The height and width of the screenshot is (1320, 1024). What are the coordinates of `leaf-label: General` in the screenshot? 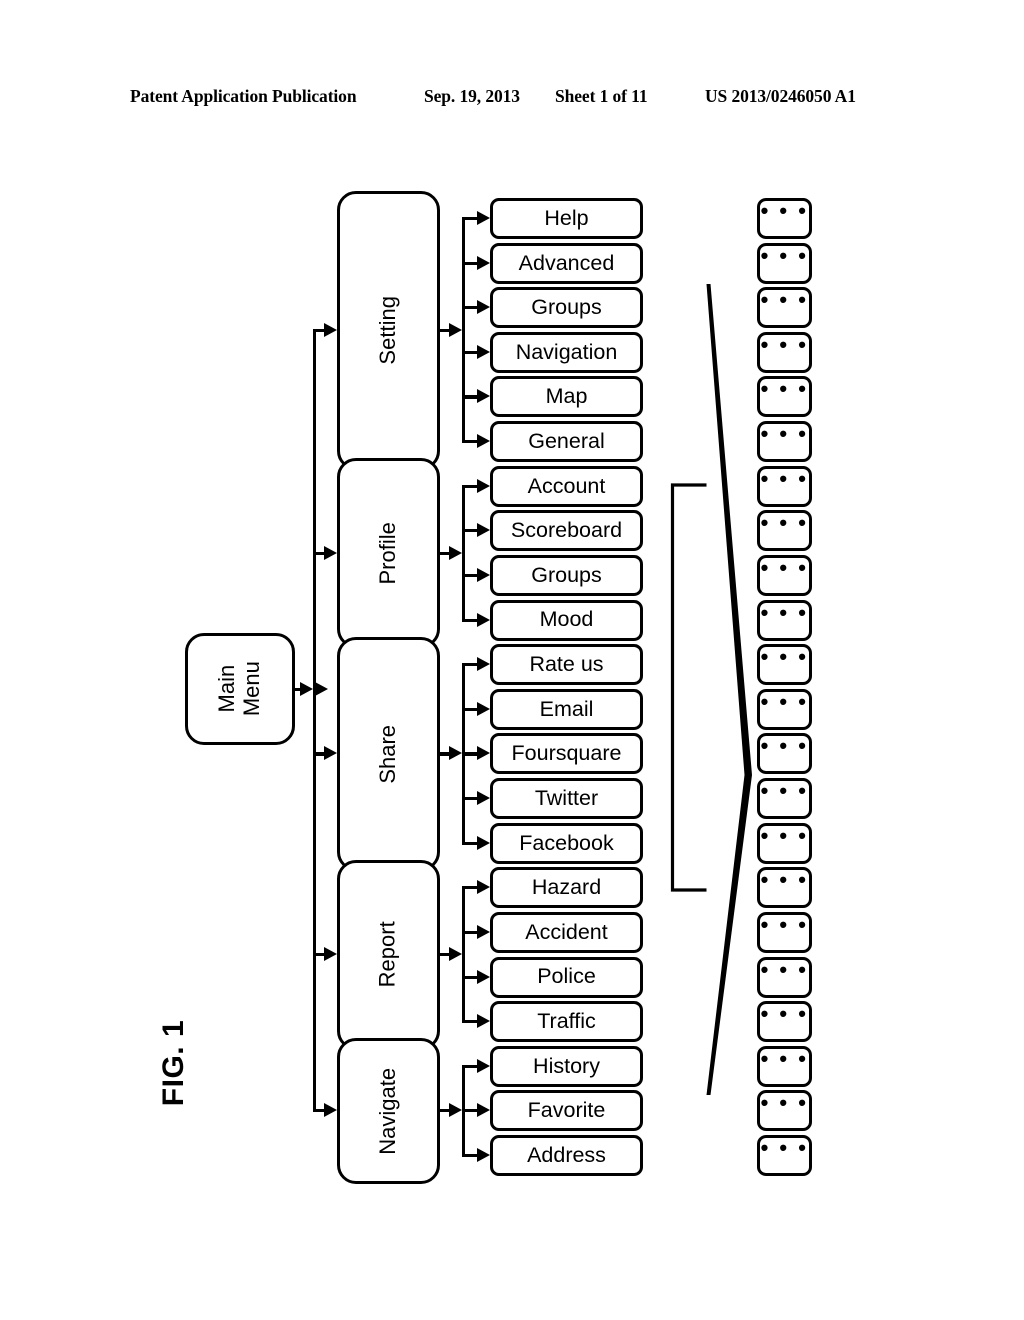 It's located at (566, 440).